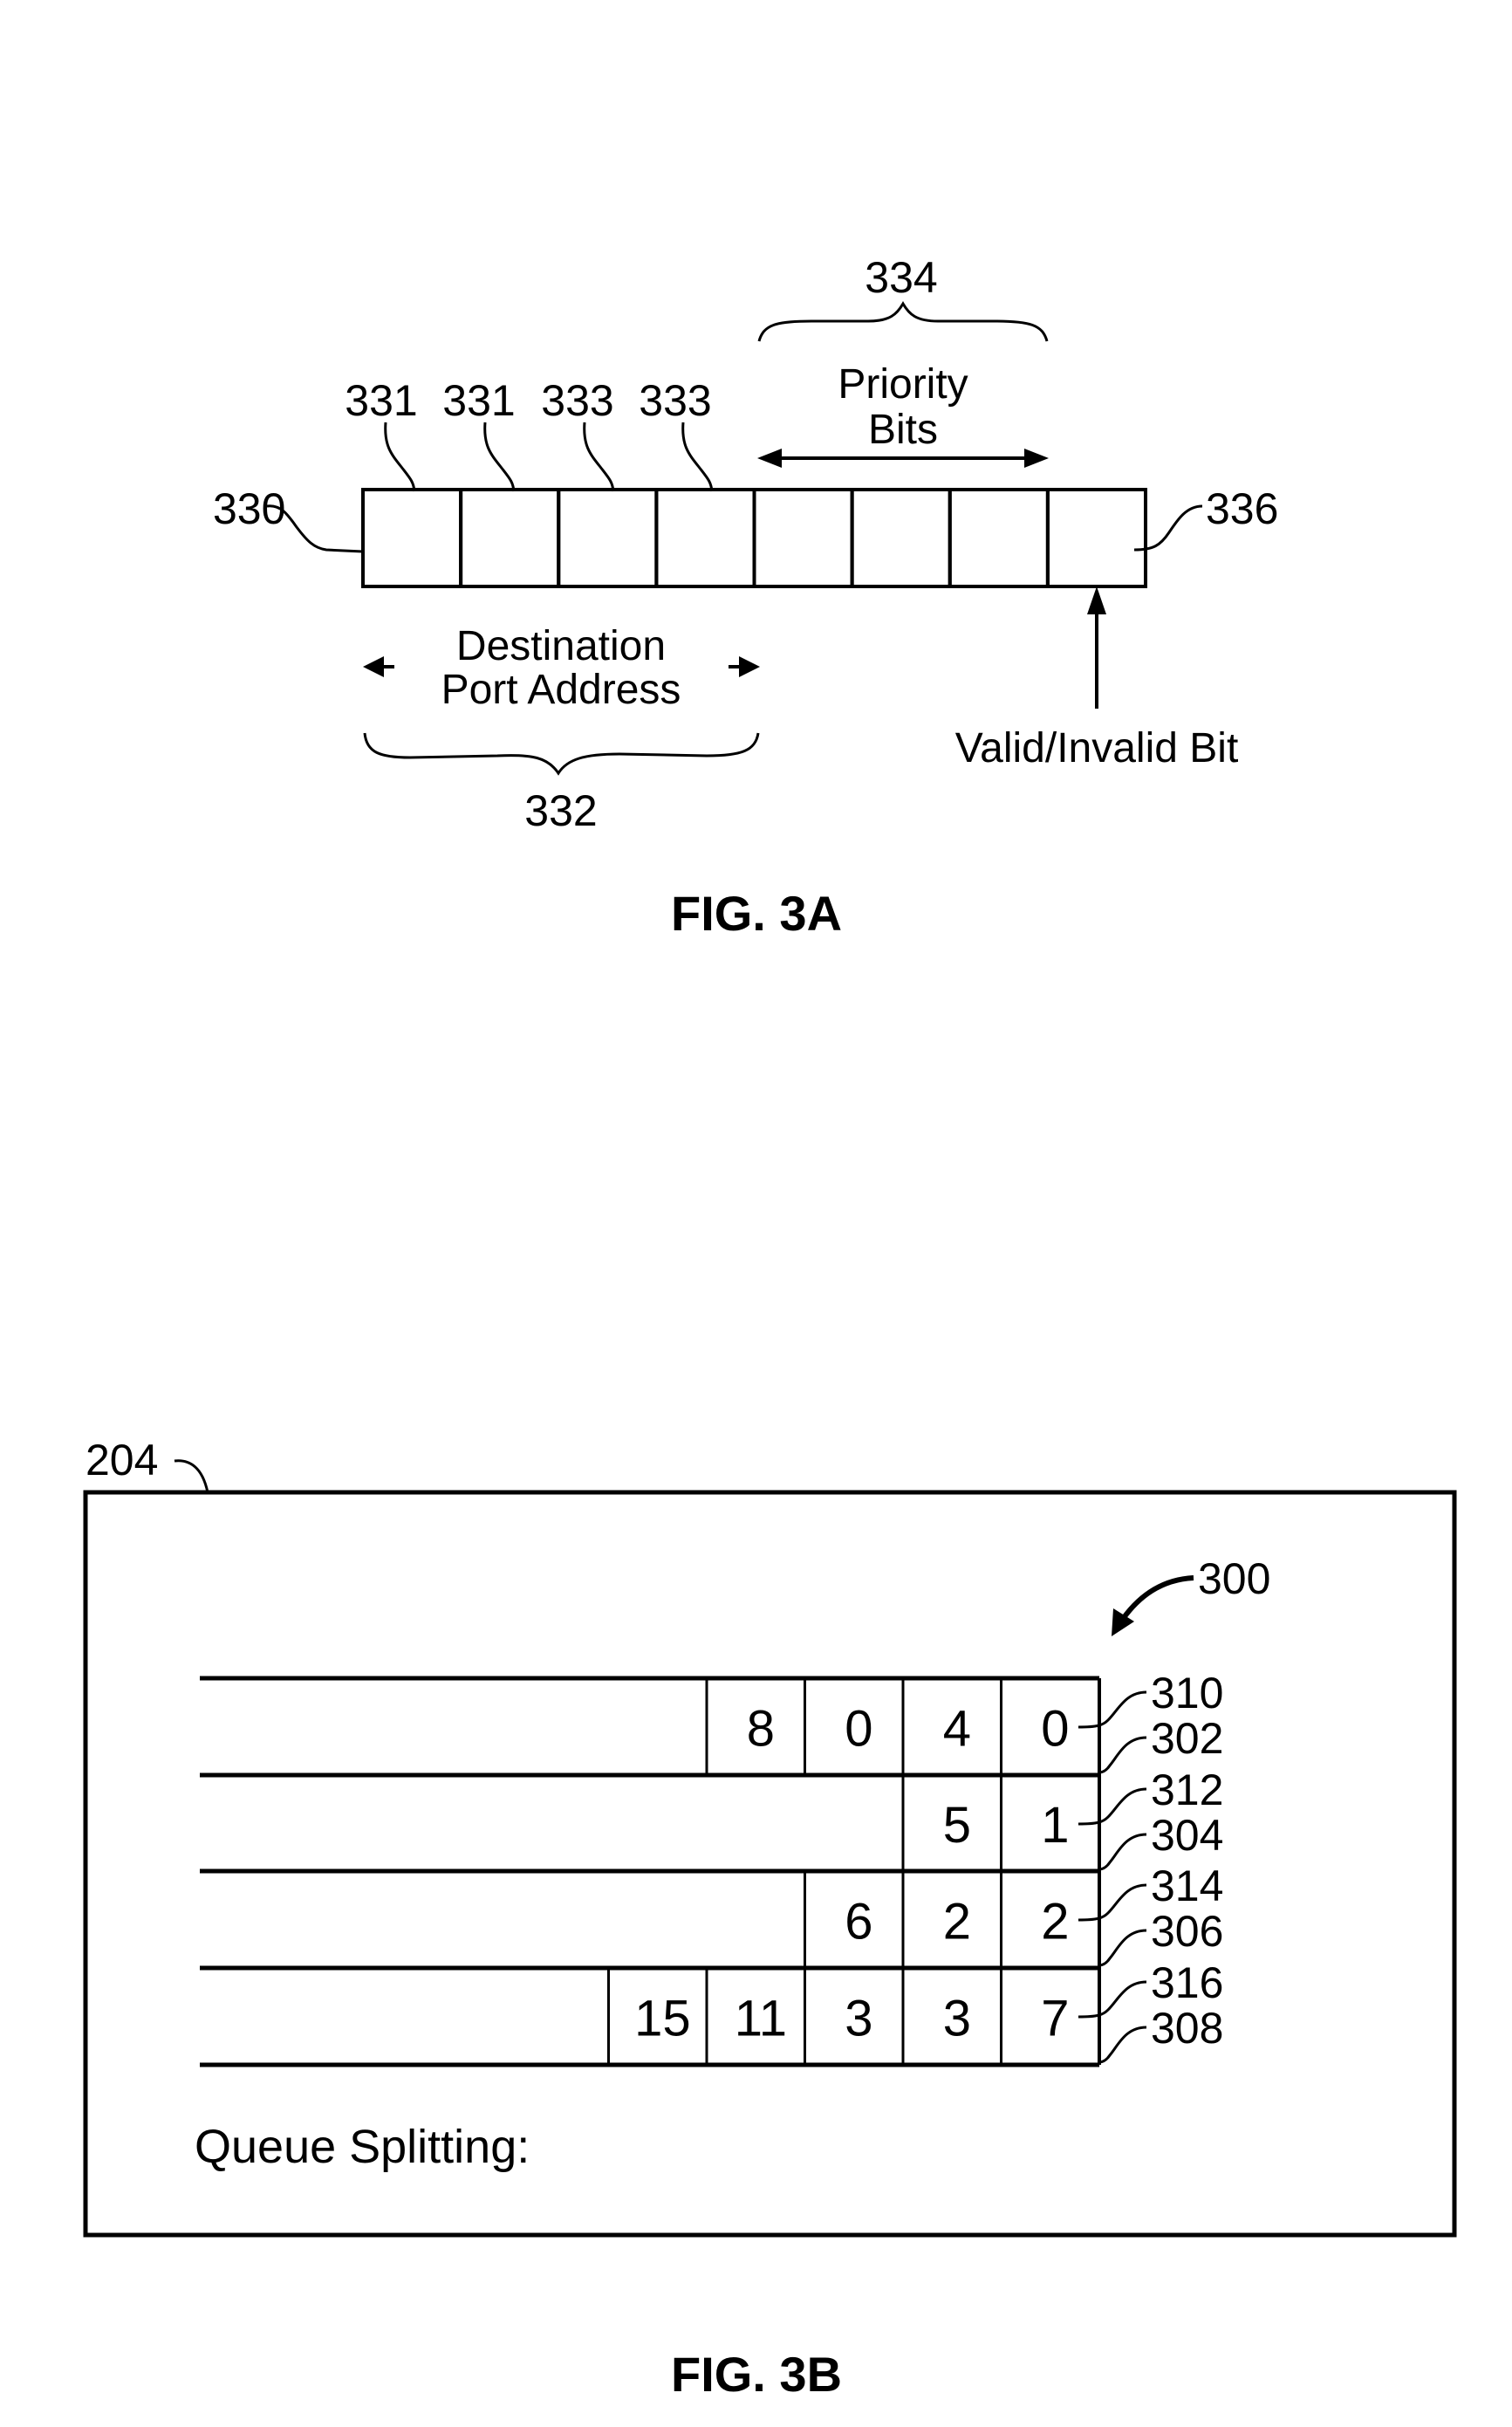  I want to click on ref-queue-304: 304, so click(1187, 1835).